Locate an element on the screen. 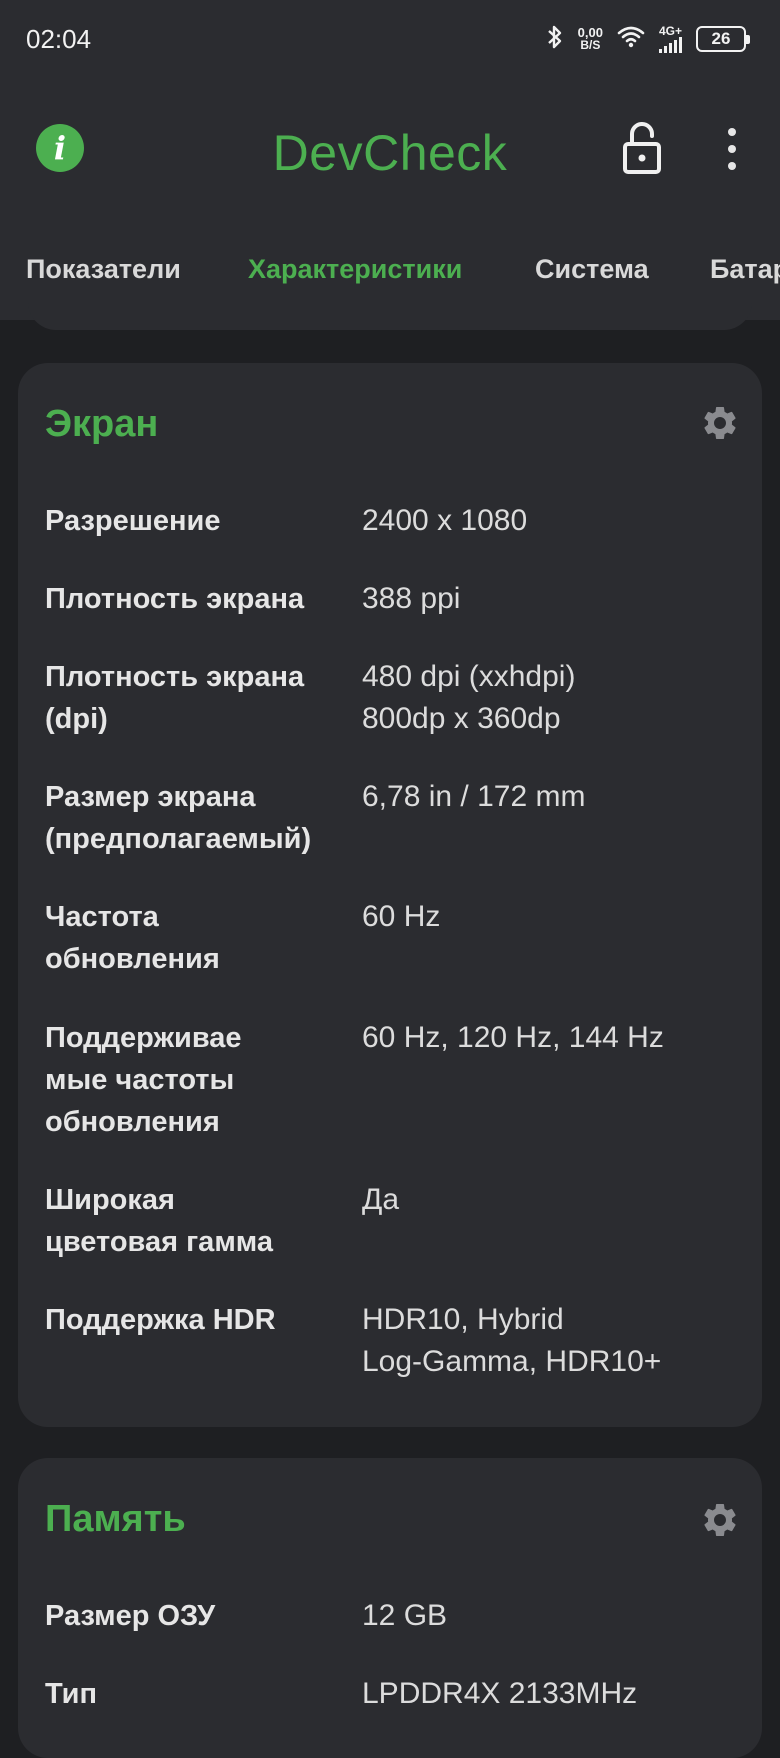 This screenshot has width=780, height=1758. row-value: Да is located at coordinates (381, 1199).